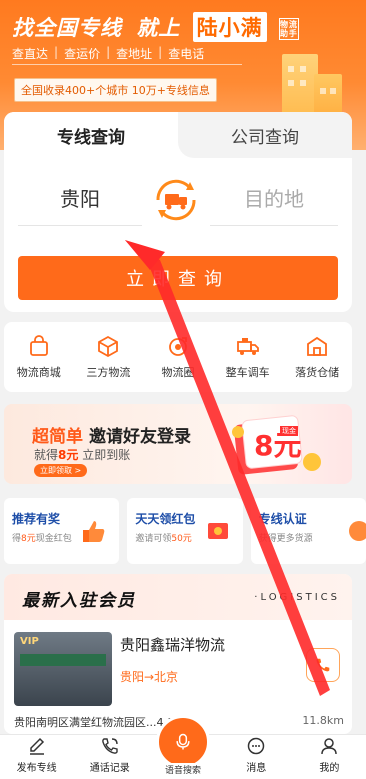  Describe the element at coordinates (247, 346) in the screenshot. I see `truck-icon` at that location.